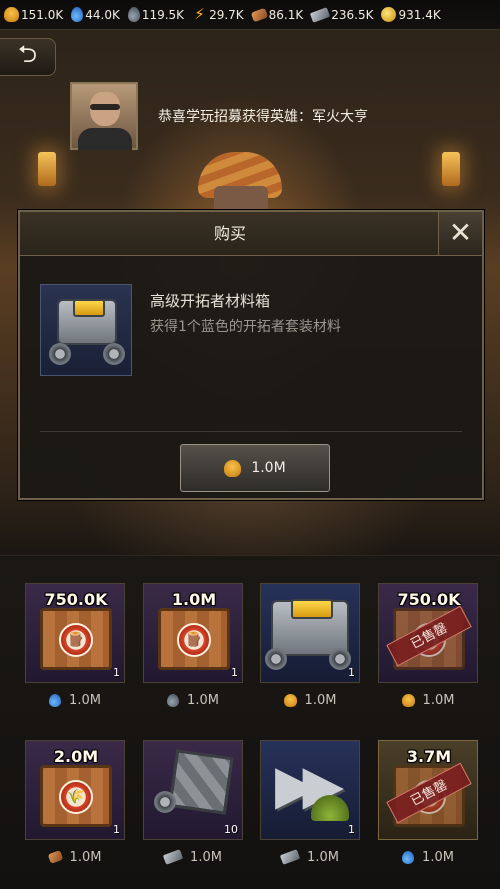  I want to click on shop-item: 1 1.0M, so click(310, 654).